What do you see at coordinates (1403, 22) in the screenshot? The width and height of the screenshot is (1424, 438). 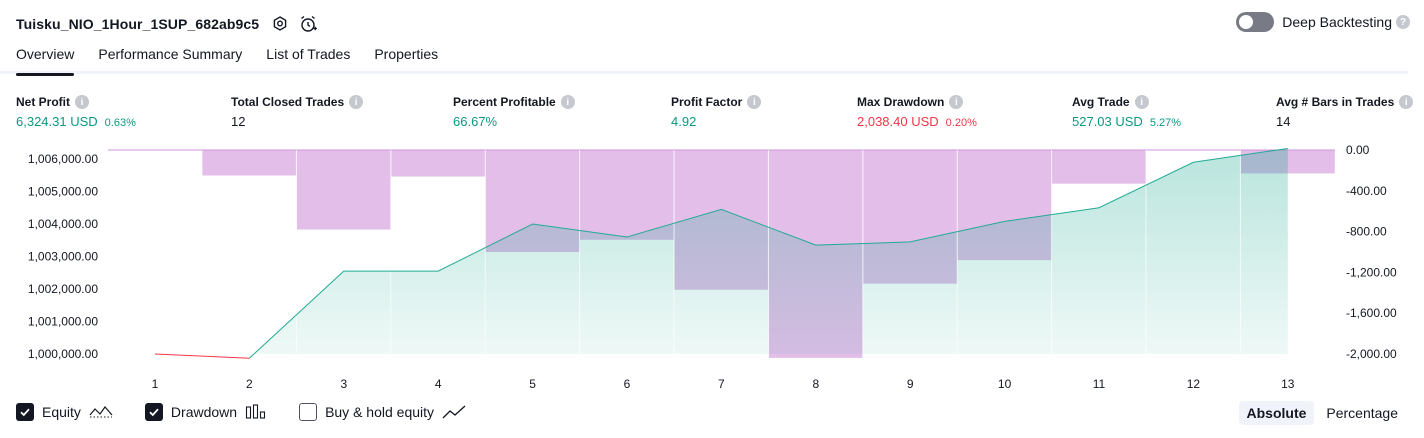 I see `help-icon: ?` at bounding box center [1403, 22].